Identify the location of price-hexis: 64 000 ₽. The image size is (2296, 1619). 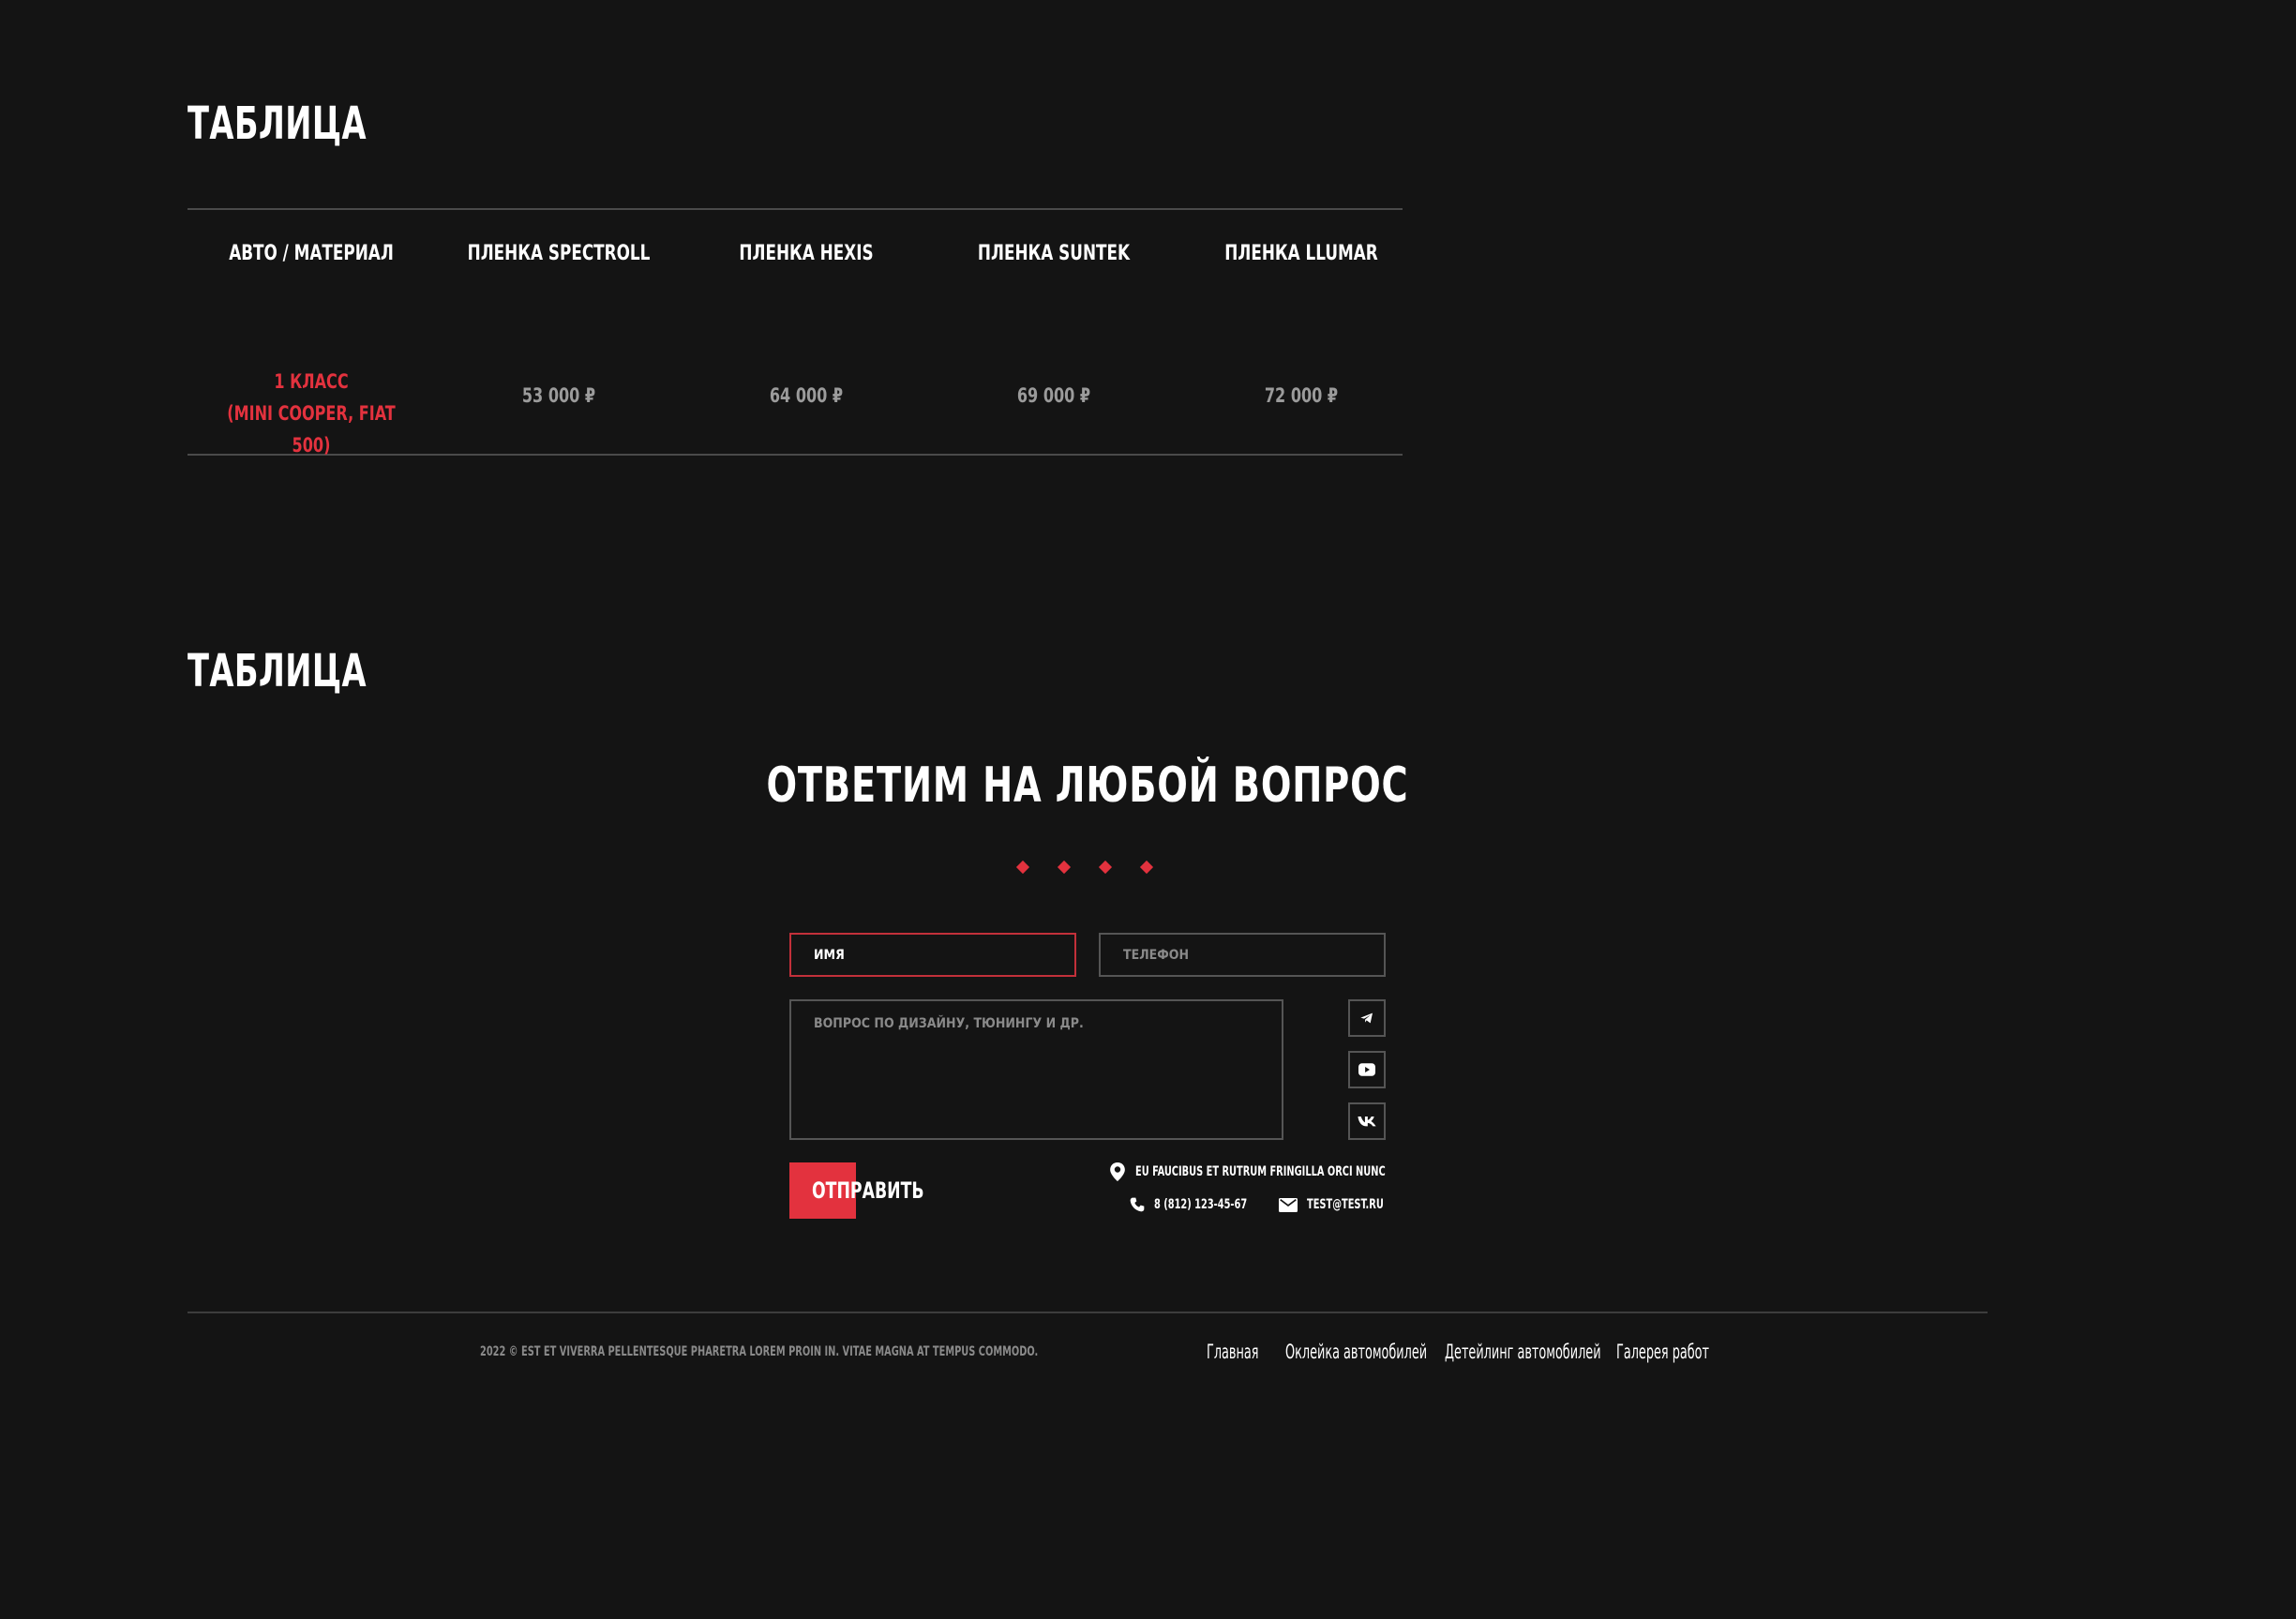
(806, 395).